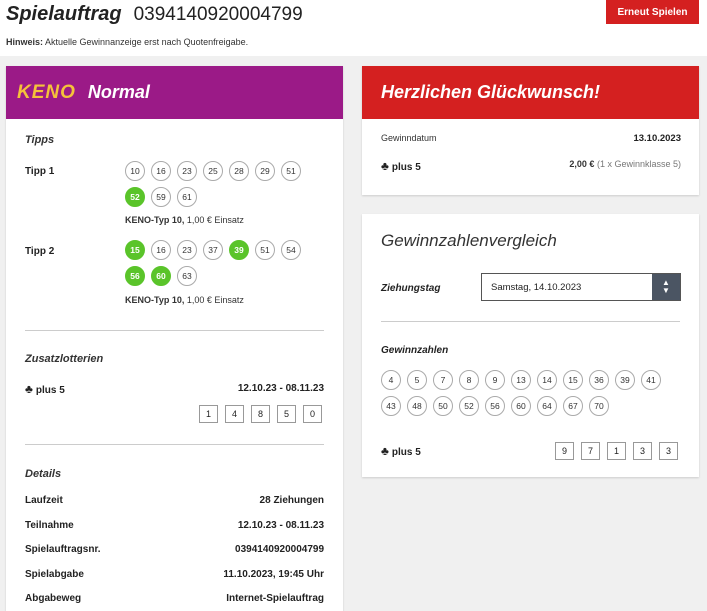 The width and height of the screenshot is (707, 611). Describe the element at coordinates (312, 414) in the screenshot. I see `plus5-digit: 0` at that location.